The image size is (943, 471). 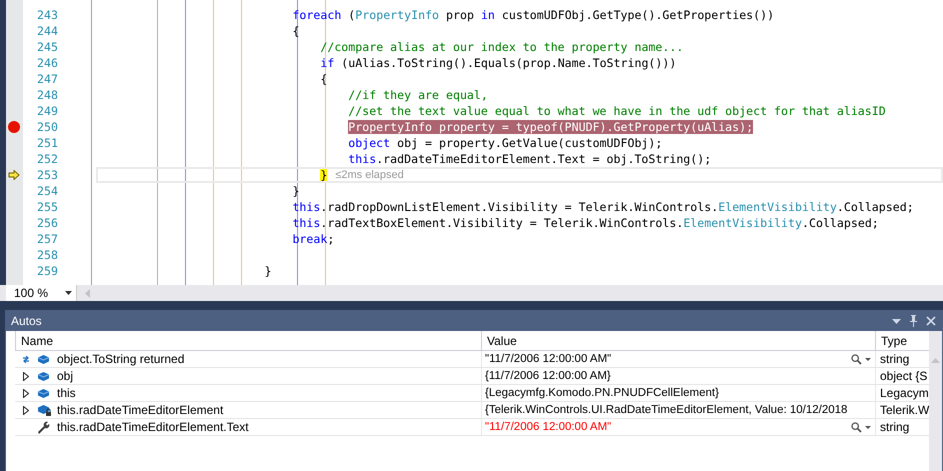 I want to click on variable-name: obj, so click(x=65, y=376).